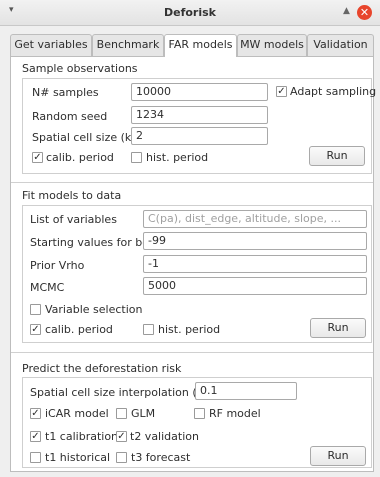  What do you see at coordinates (136, 157) in the screenshot?
I see `sample-hist-period-checkbox` at bounding box center [136, 157].